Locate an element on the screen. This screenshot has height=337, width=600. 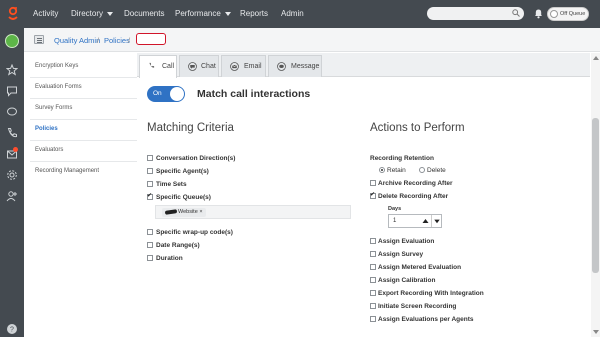
action-label: Assign Evaluation is located at coordinates (406, 241).